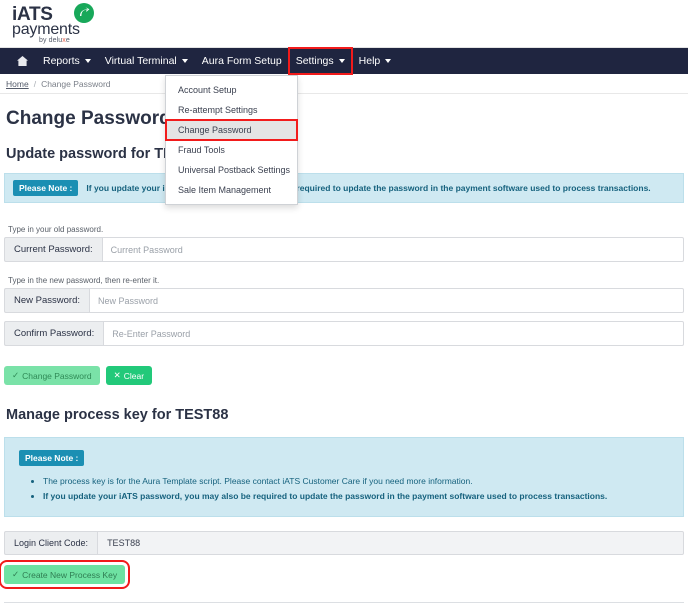 This screenshot has height=611, width=688. I want to click on nav-label-aura-form-setup: Aura Form Setup, so click(241, 61).